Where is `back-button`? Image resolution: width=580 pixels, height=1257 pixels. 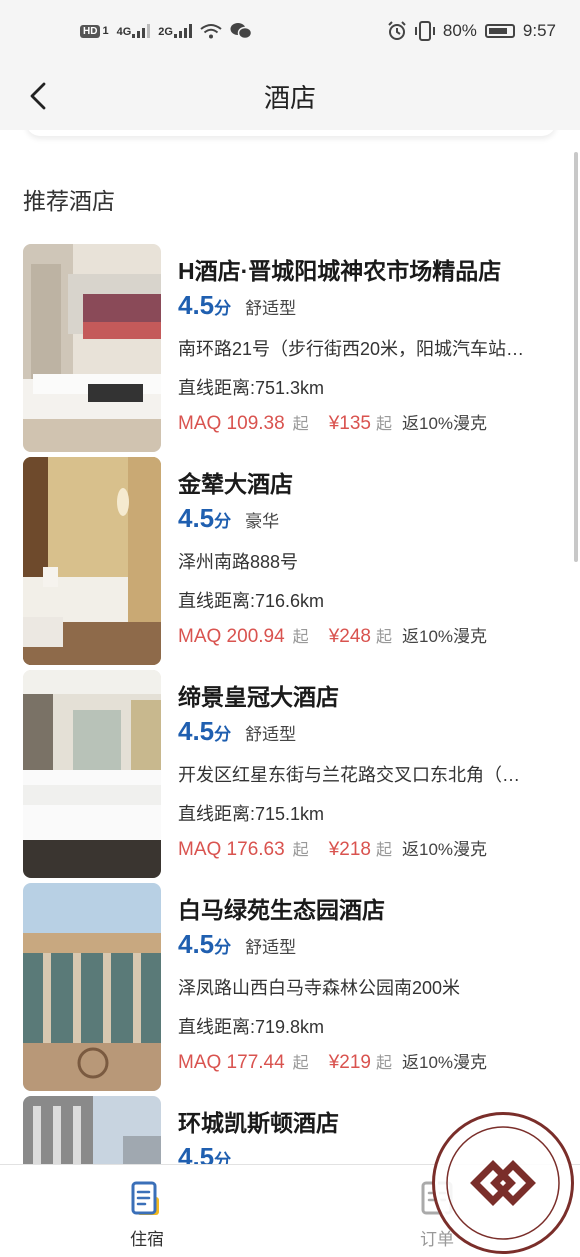 back-button is located at coordinates (38, 96).